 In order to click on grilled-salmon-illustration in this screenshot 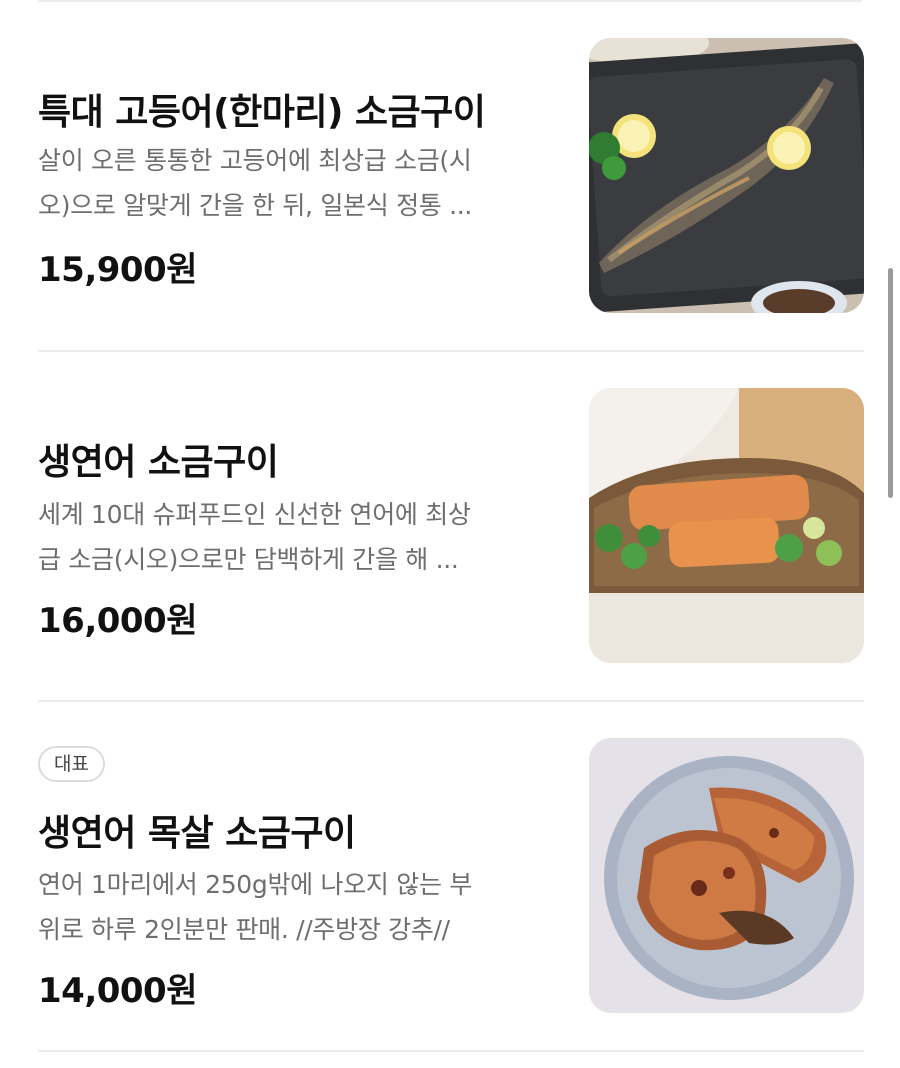, I will do `click(726, 525)`.